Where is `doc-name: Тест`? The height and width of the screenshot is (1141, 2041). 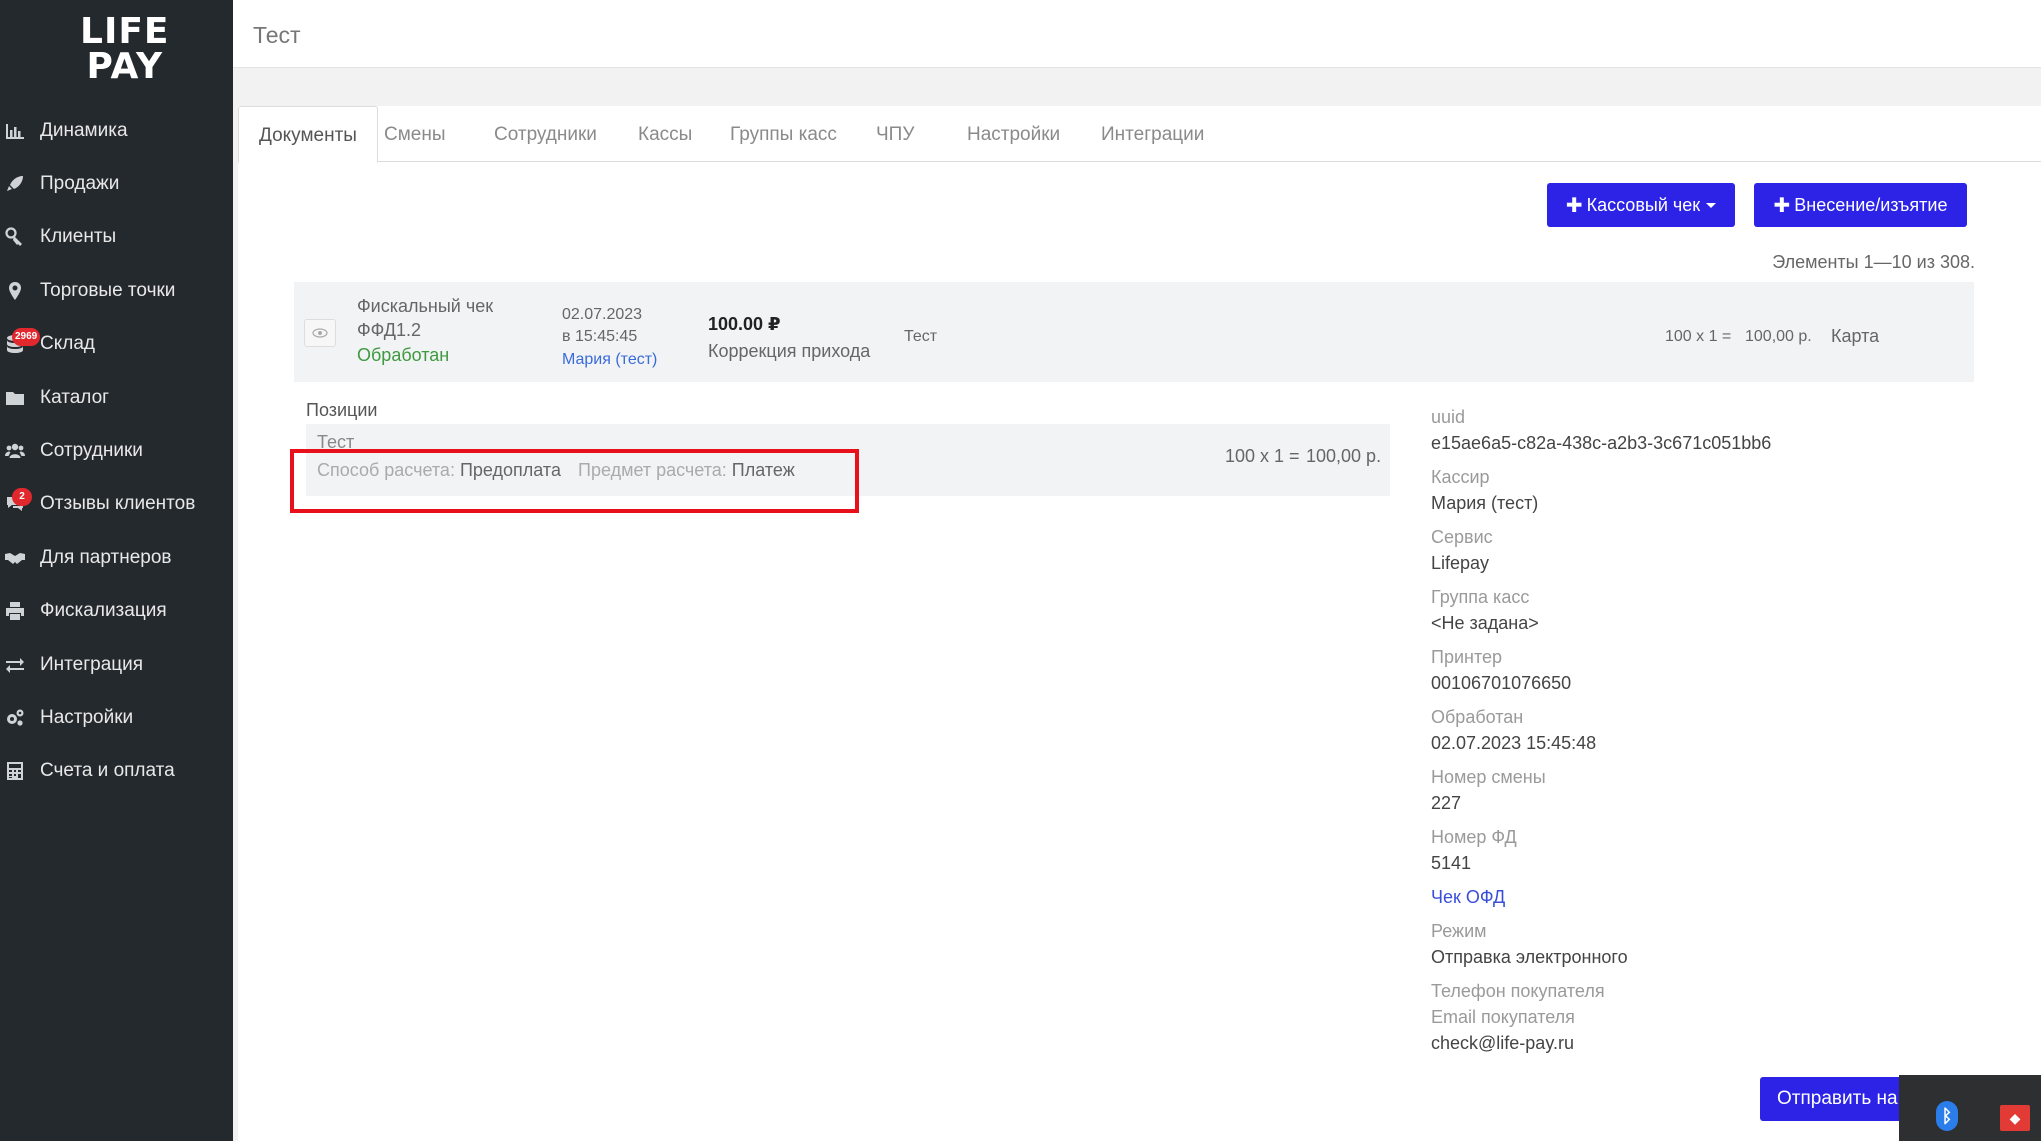
doc-name: Тест is located at coordinates (921, 336).